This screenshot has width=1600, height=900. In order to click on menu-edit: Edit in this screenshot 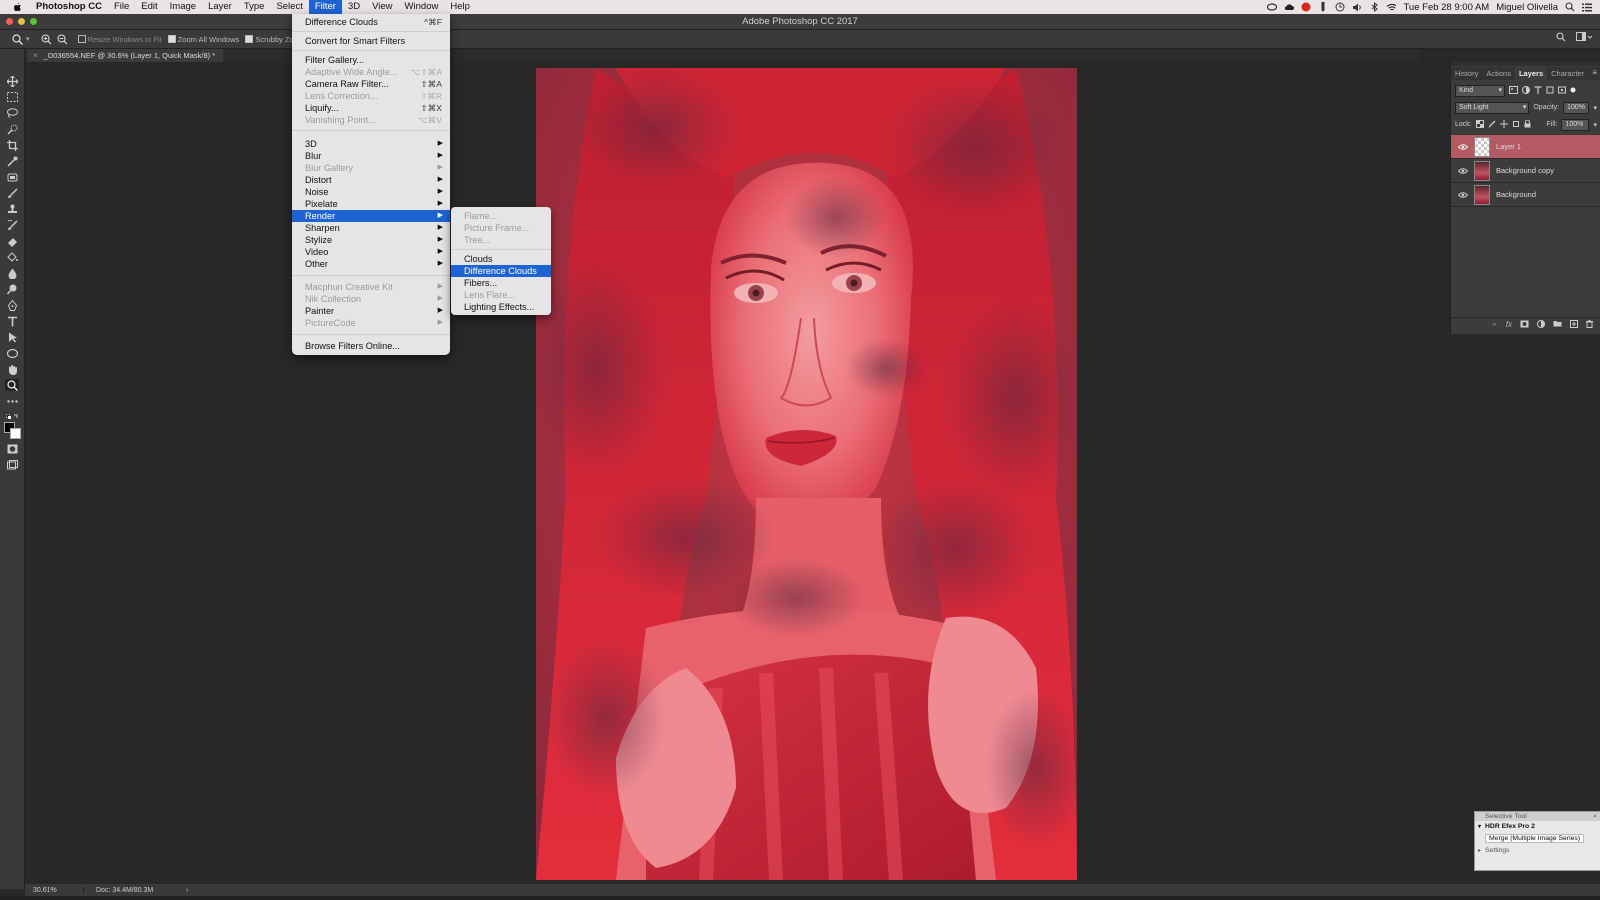, I will do `click(149, 7)`.